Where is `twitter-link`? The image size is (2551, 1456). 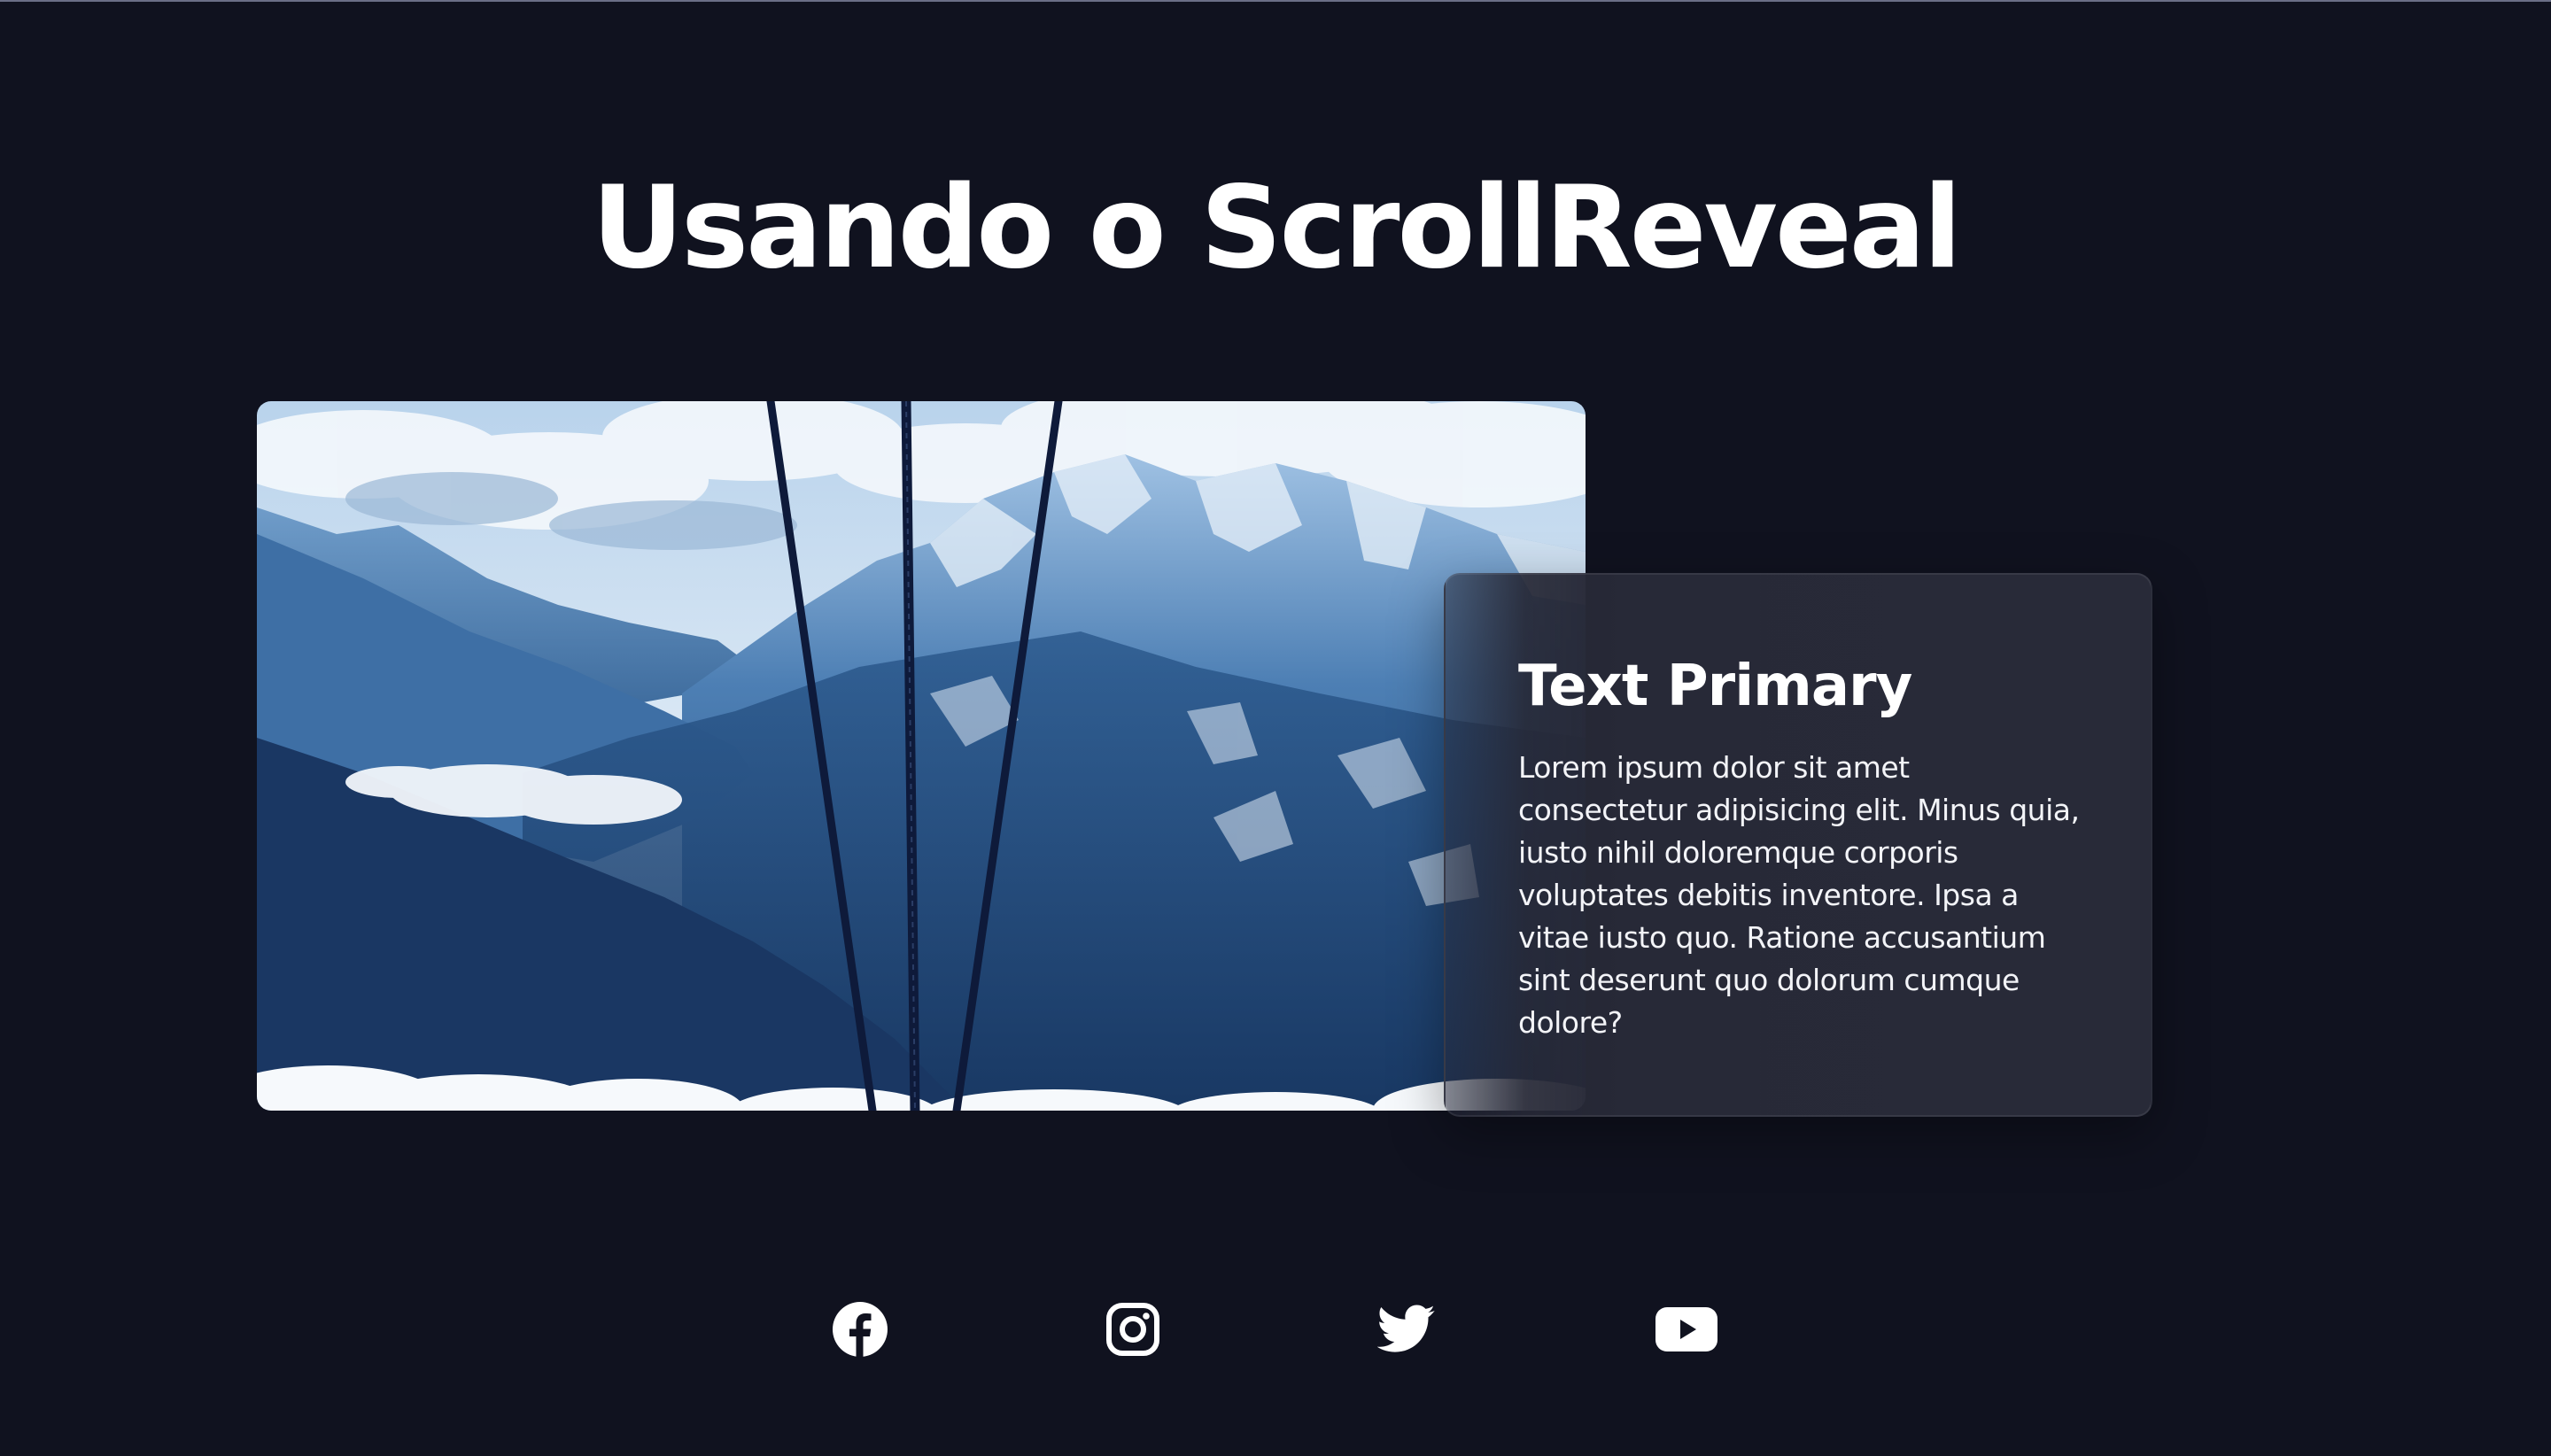 twitter-link is located at coordinates (1407, 1330).